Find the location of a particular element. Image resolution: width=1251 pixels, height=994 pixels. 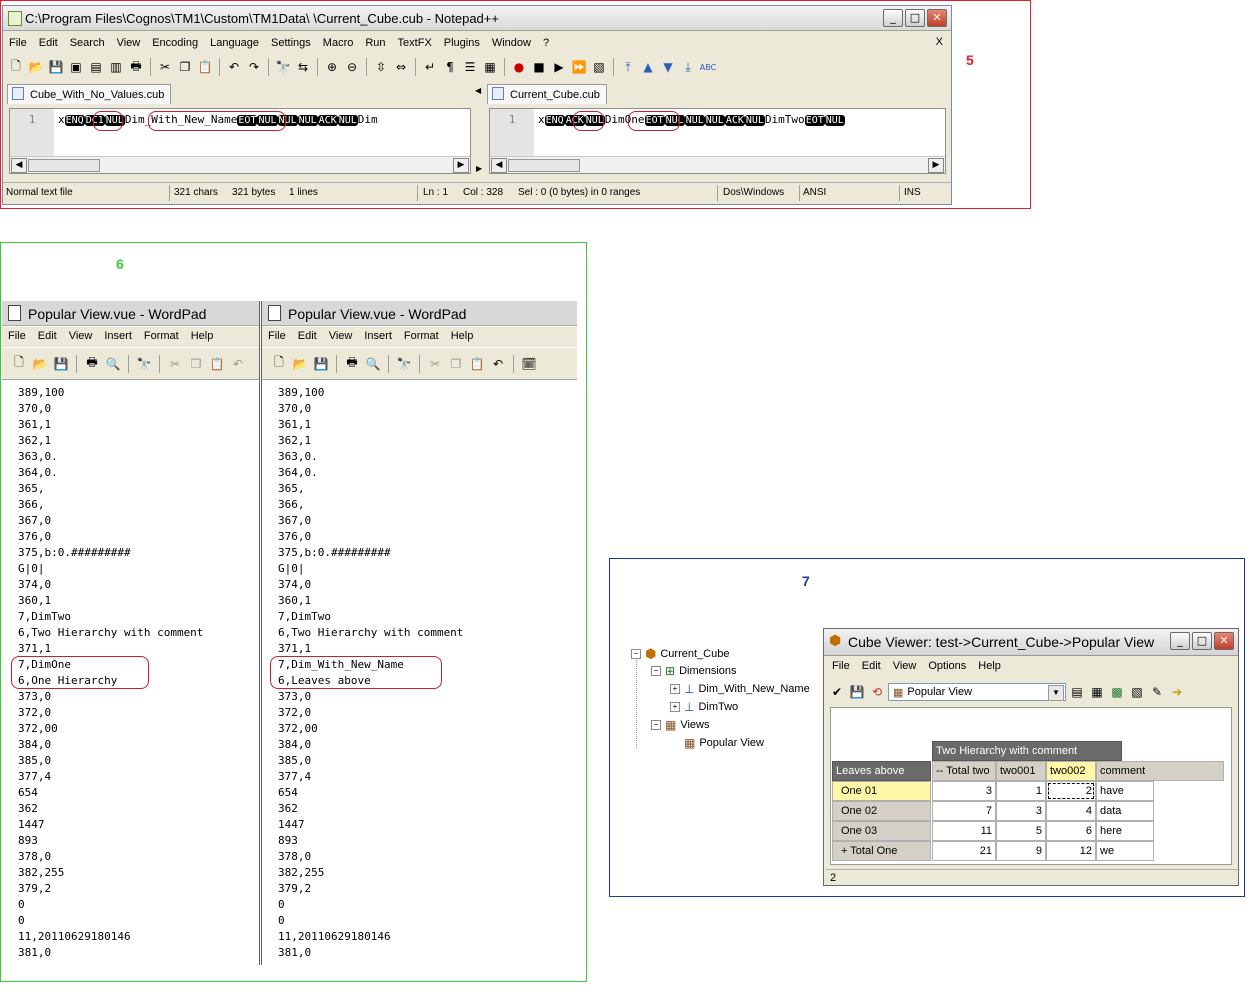

subset-editor-icon: ▦ is located at coordinates (1097, 692).